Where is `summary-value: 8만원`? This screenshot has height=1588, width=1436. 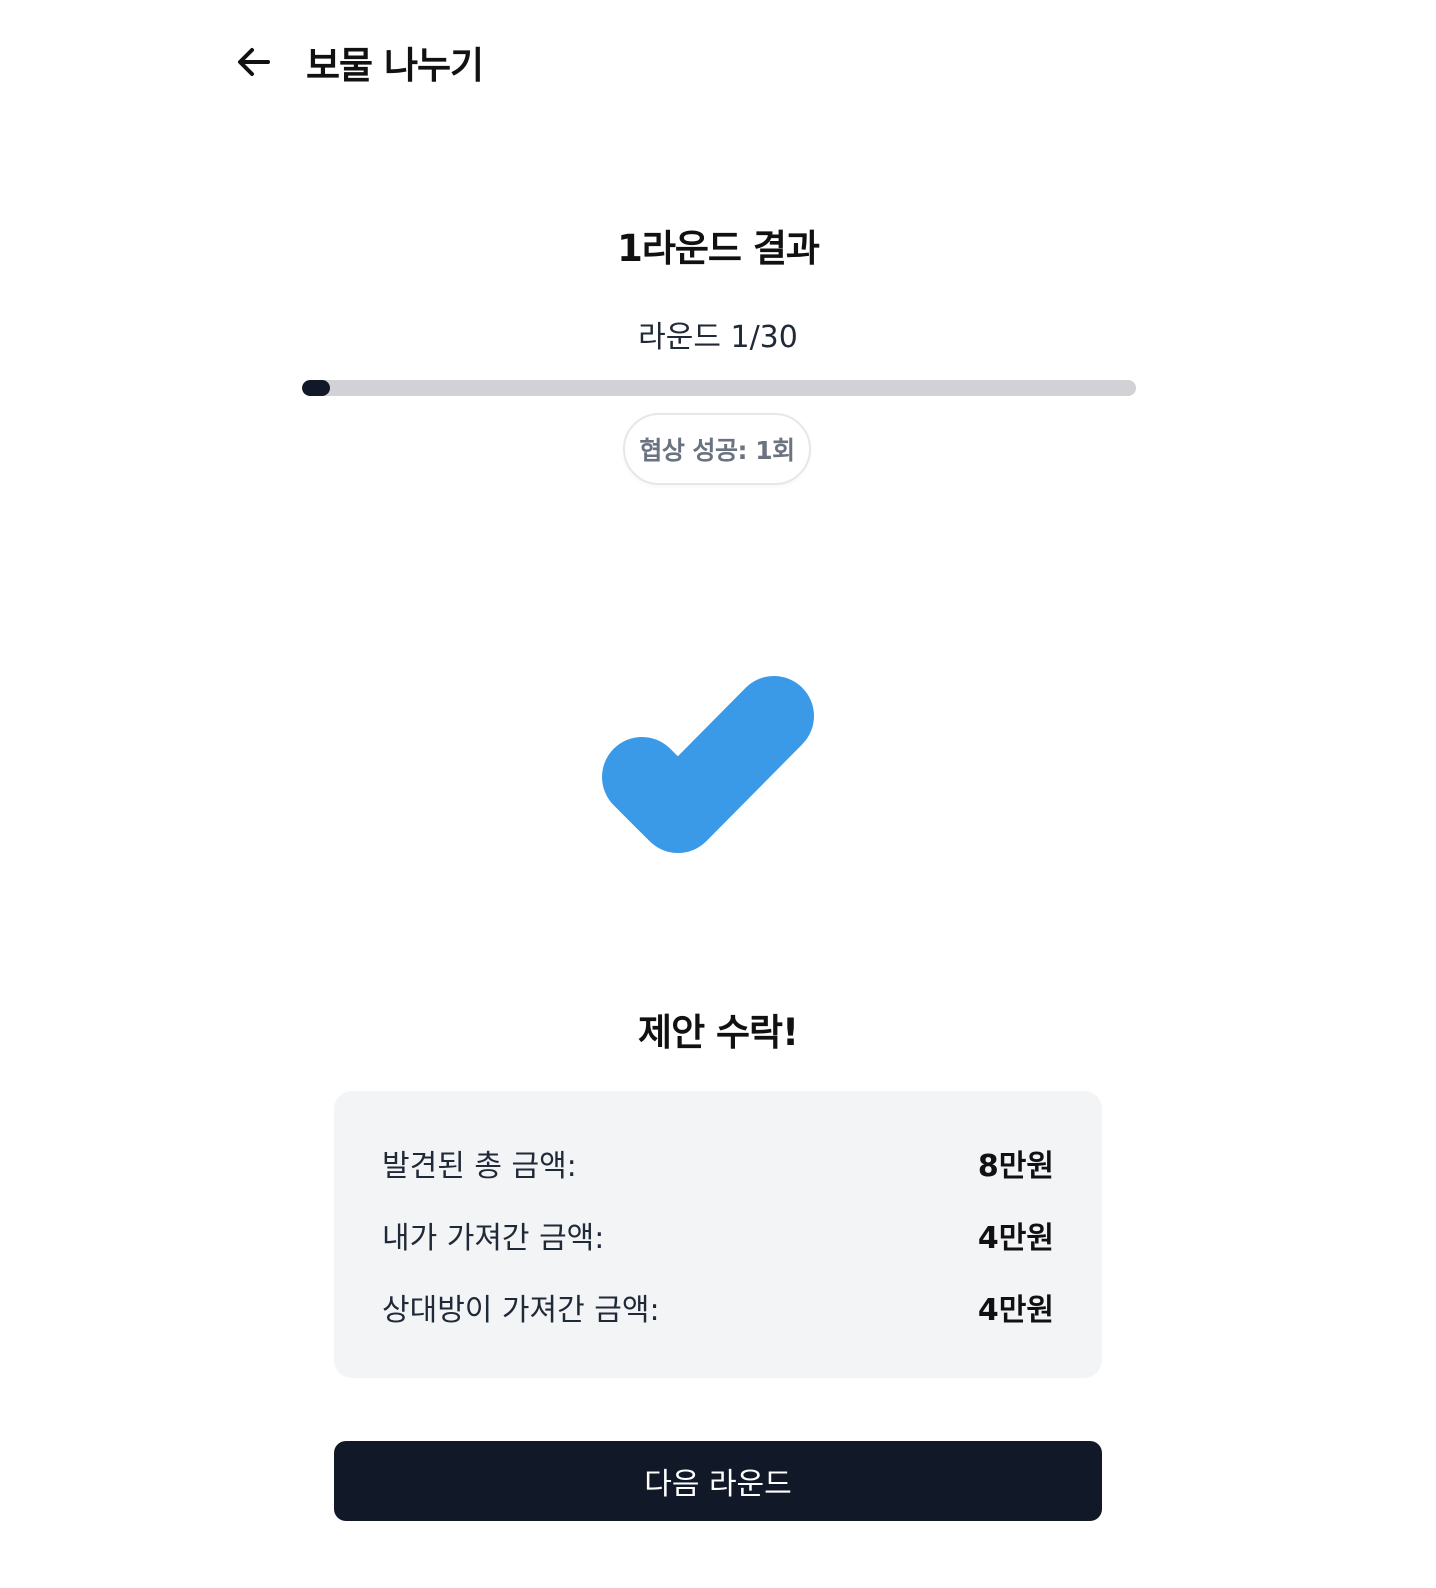
summary-value: 8만원 is located at coordinates (1015, 1166).